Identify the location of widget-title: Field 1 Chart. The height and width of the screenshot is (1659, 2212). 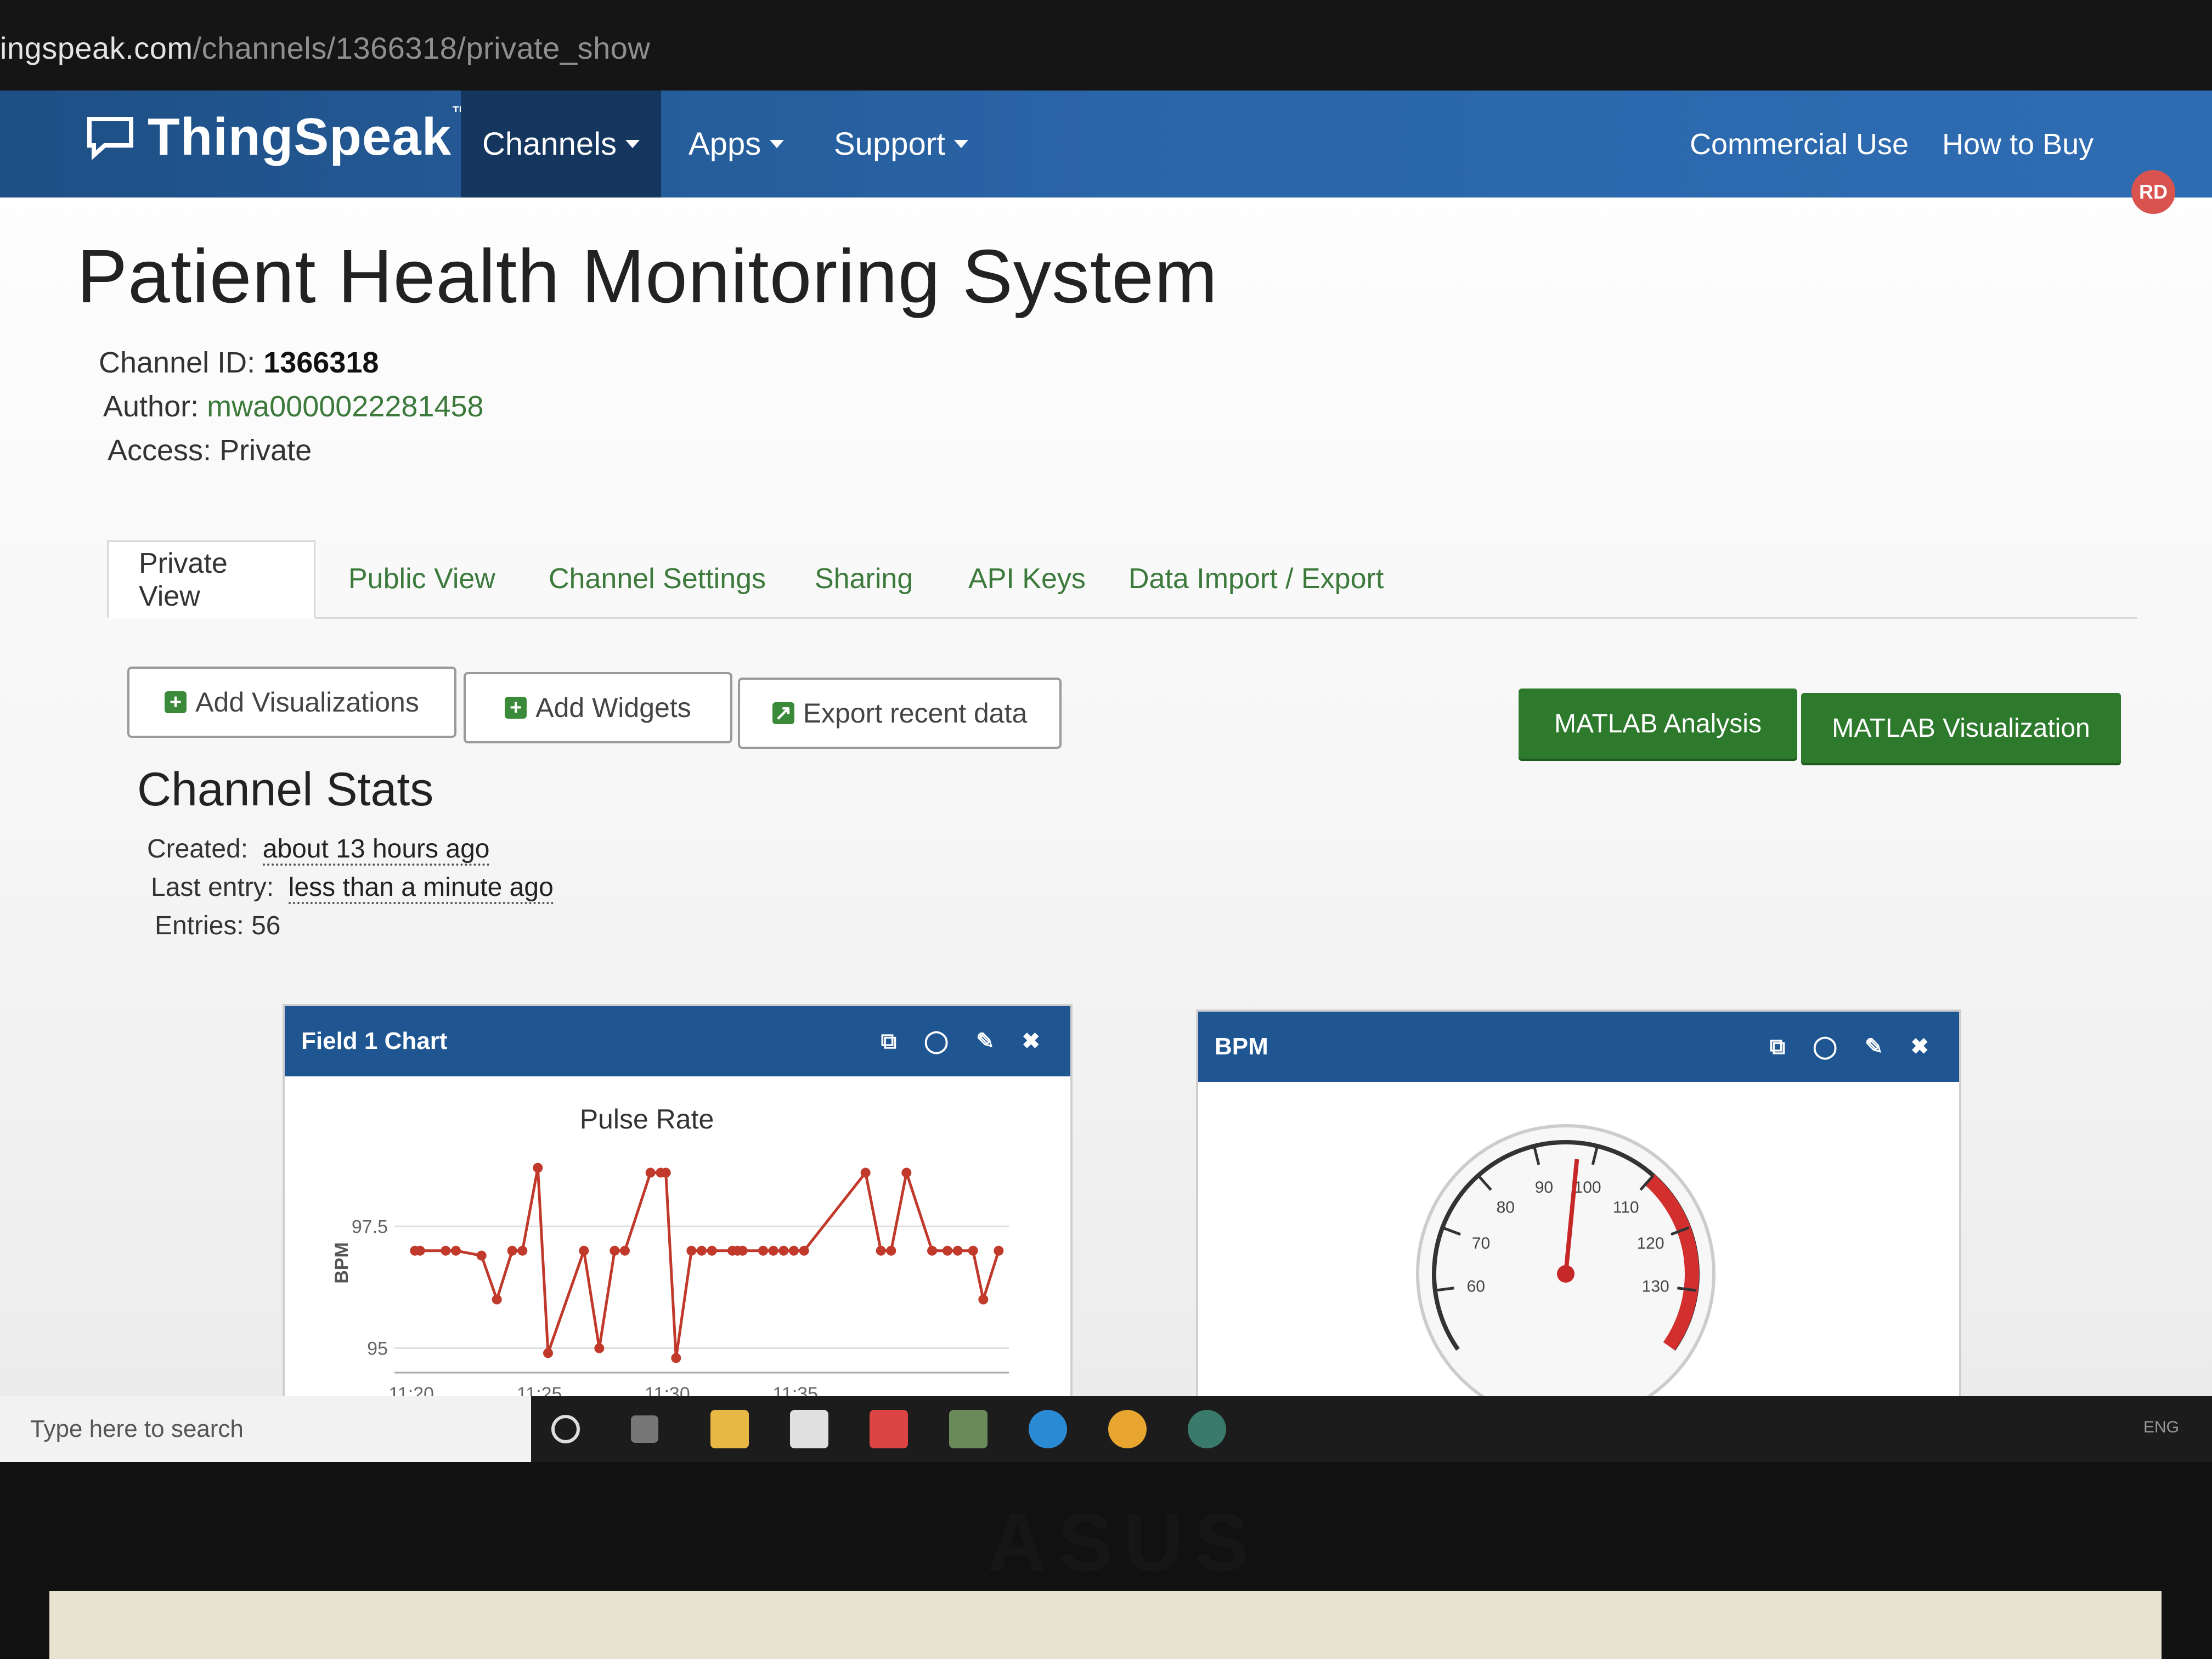
(374, 1041).